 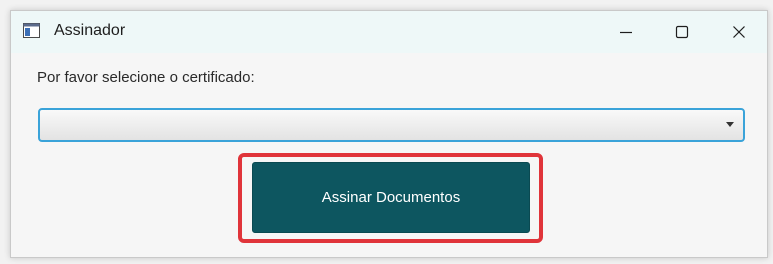 I want to click on close-button, so click(x=739, y=32).